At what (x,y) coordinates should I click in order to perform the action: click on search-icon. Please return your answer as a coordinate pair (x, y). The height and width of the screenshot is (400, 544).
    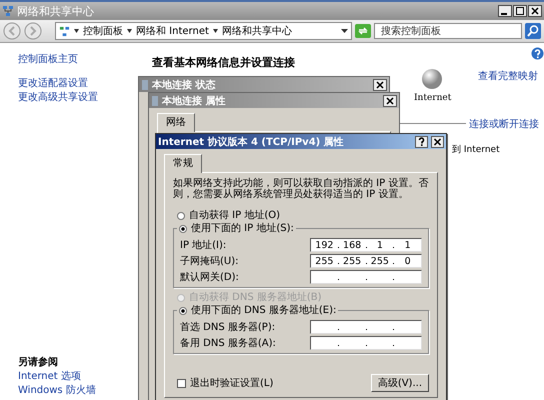
    Looking at the image, I should click on (533, 31).